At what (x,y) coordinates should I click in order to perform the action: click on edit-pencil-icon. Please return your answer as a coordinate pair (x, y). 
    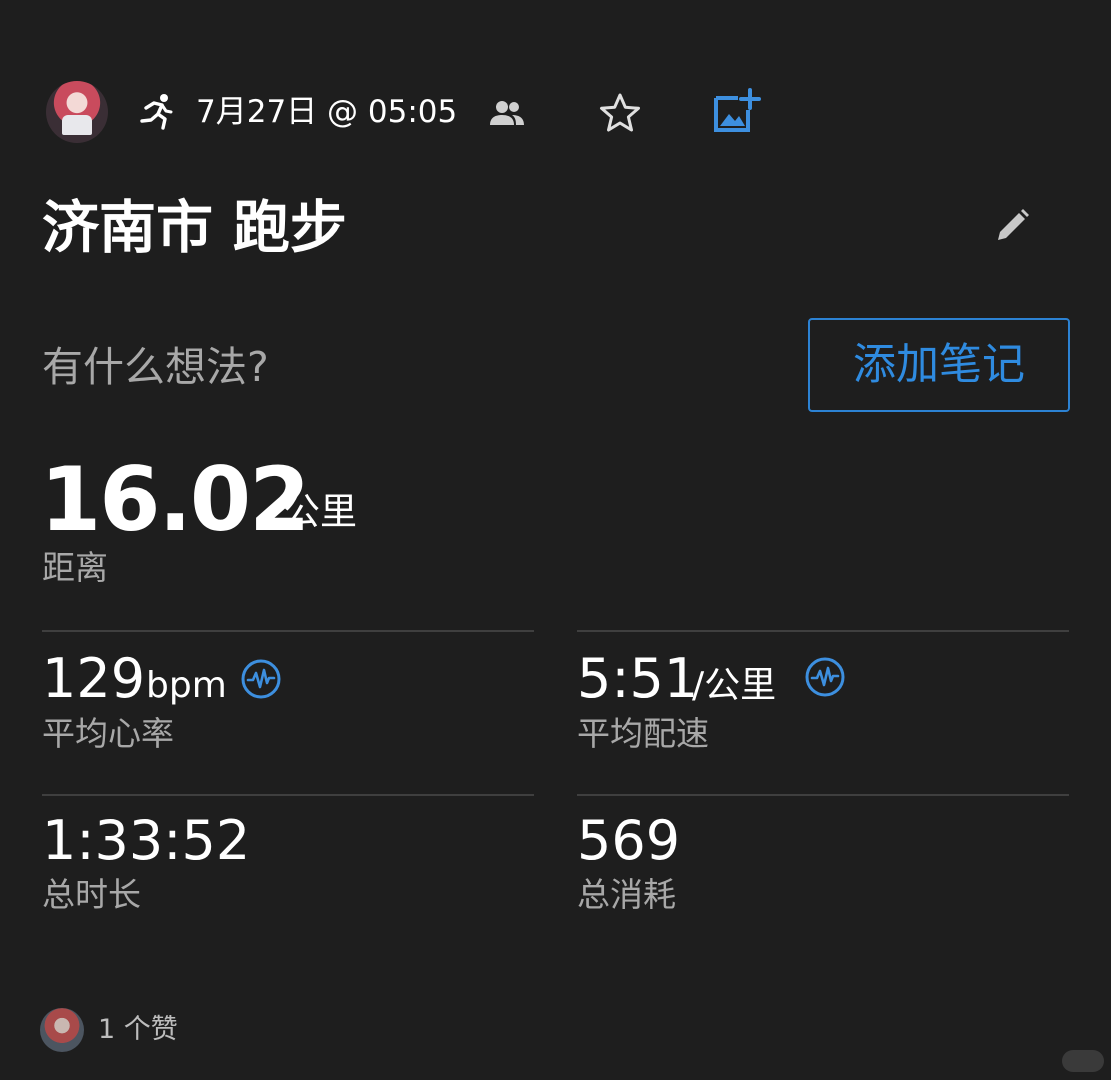
    Looking at the image, I should click on (1012, 226).